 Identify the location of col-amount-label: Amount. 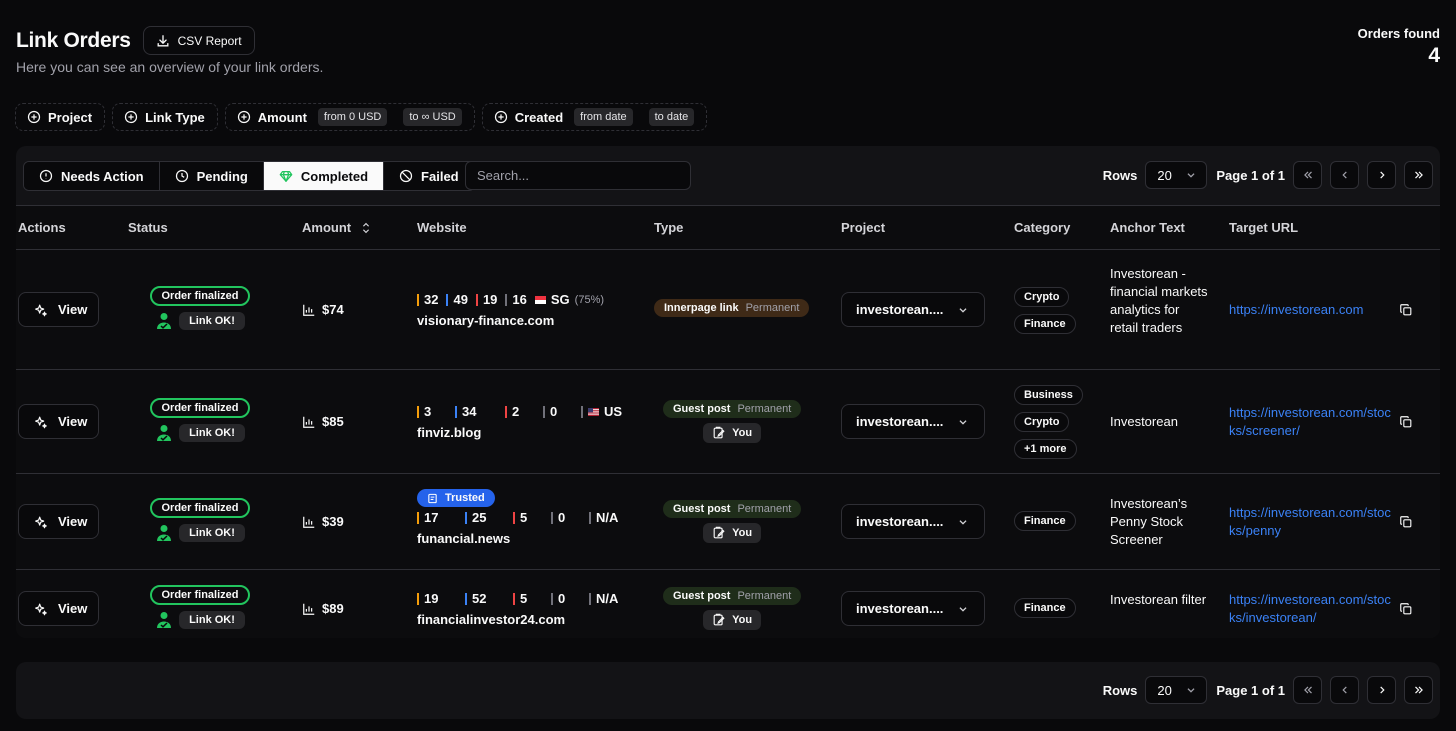
(327, 227).